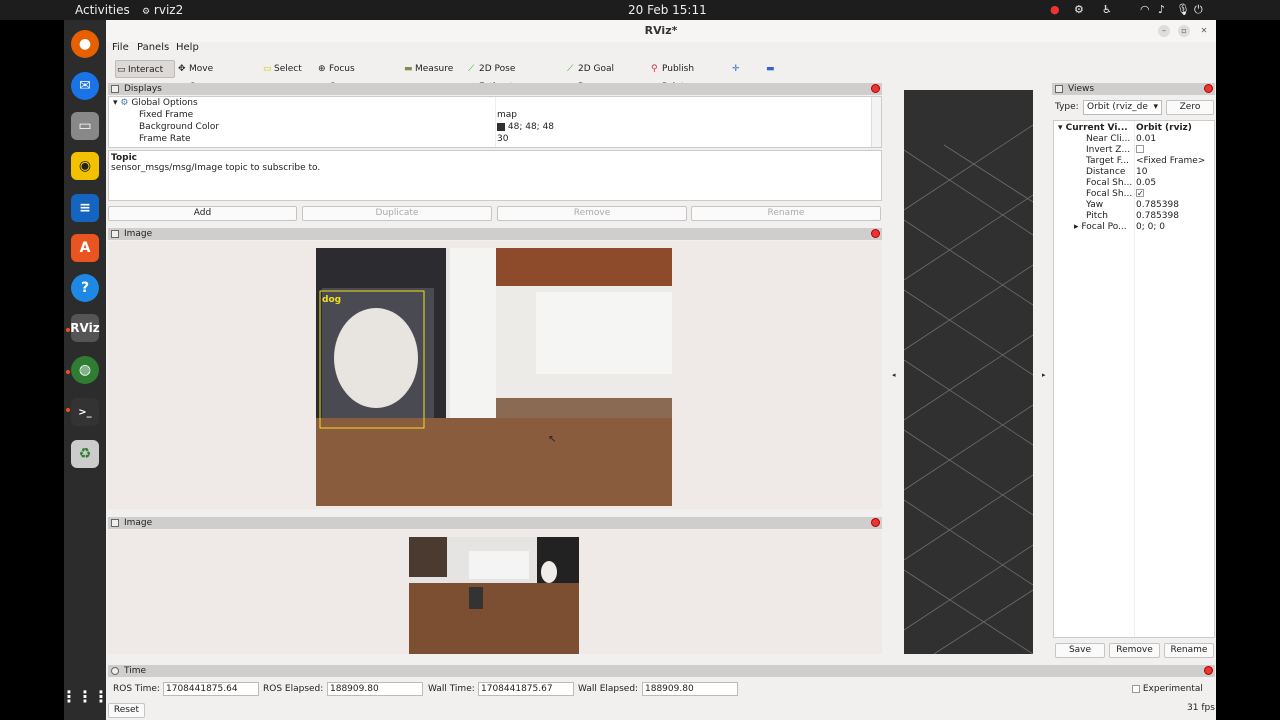 This screenshot has height=720, width=1280. Describe the element at coordinates (85, 208) in the screenshot. I see `writer-icon: ≡` at that location.